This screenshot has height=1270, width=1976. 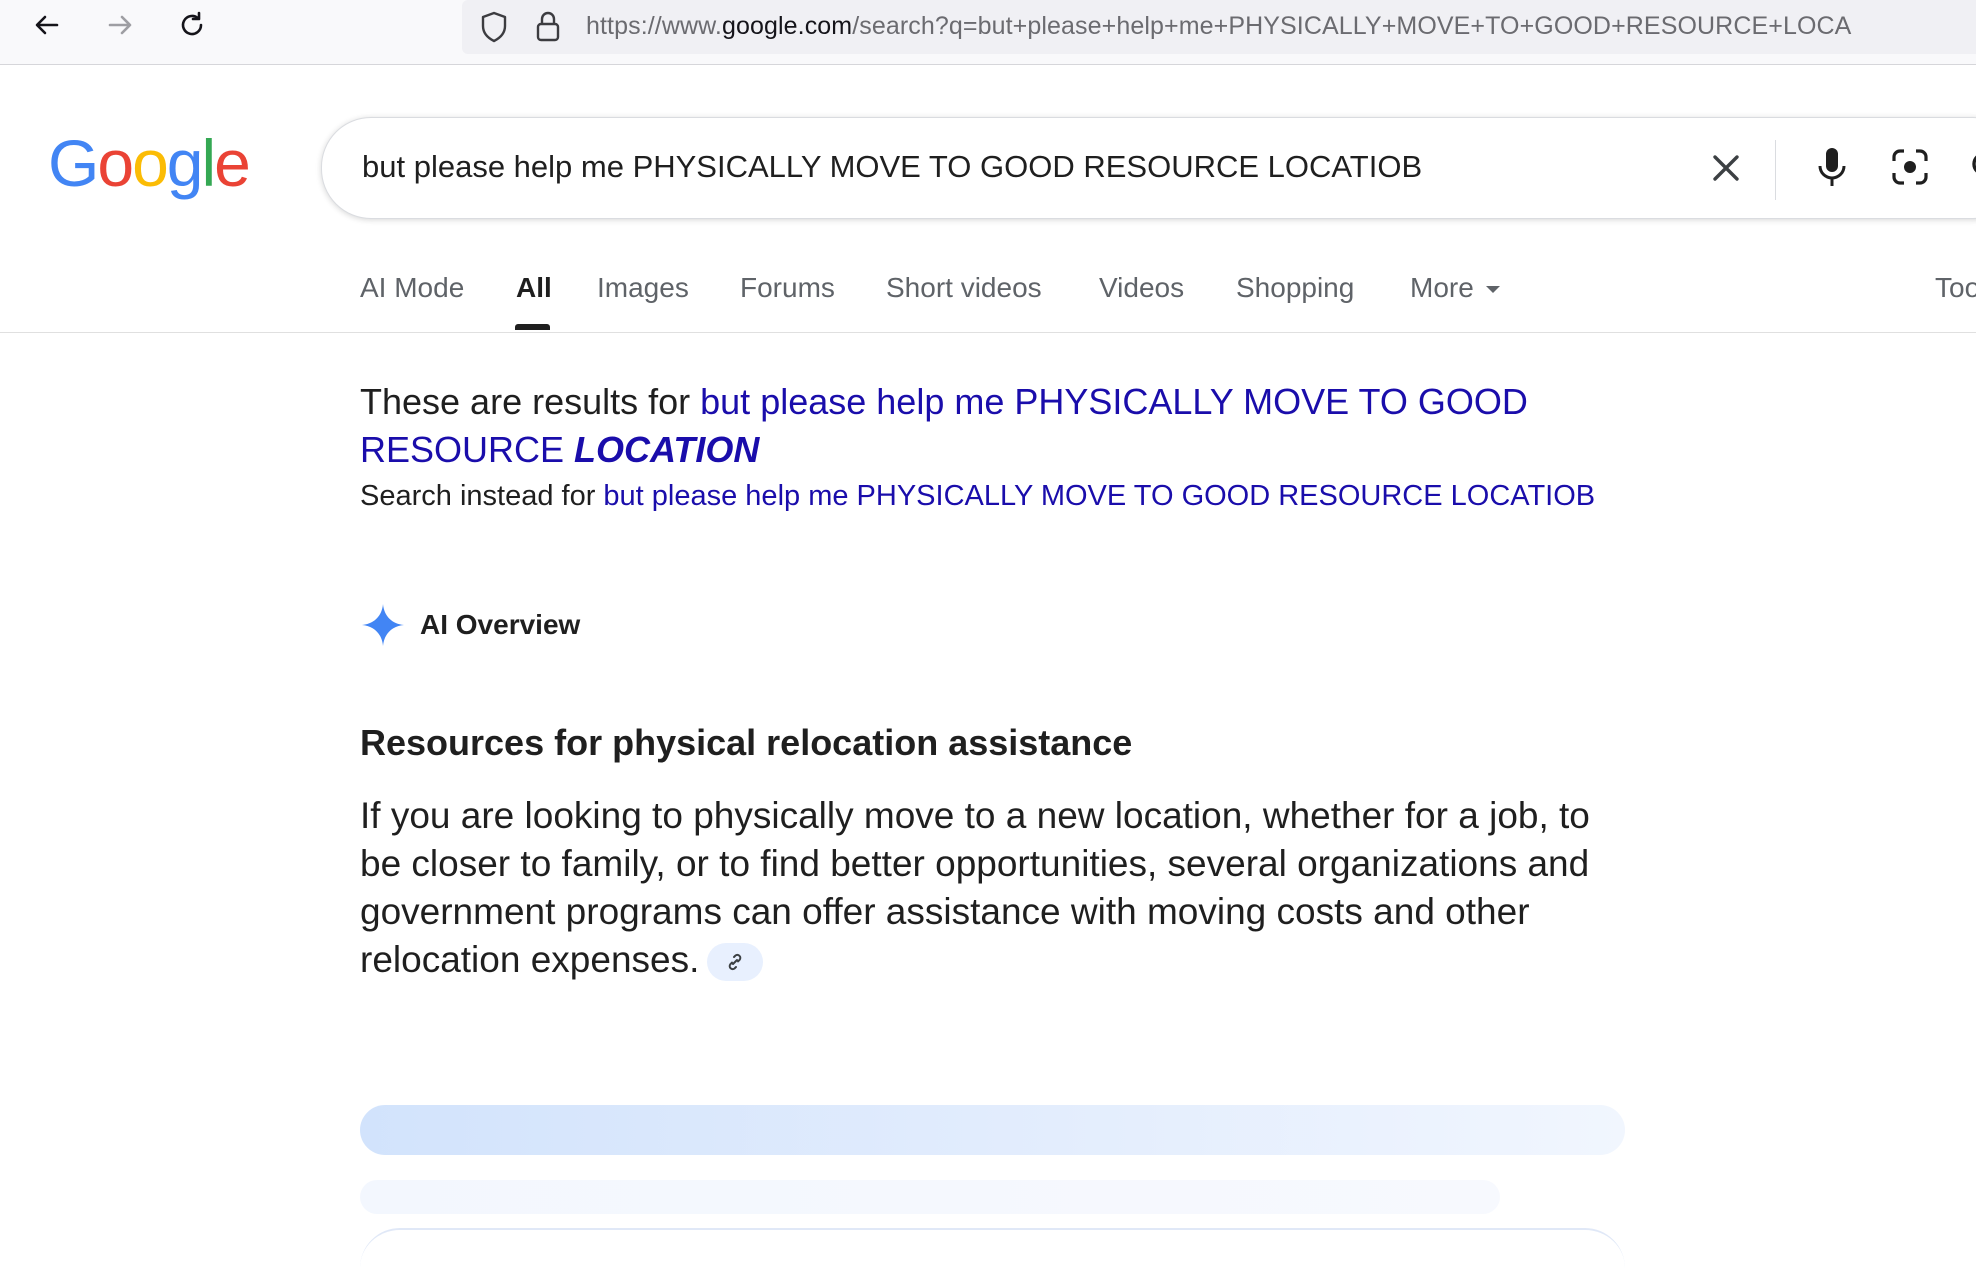 I want to click on search-divider, so click(x=1775, y=170).